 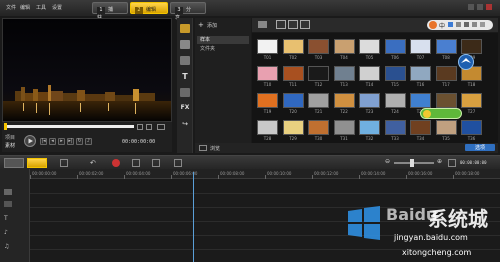 I want to click on tab-capture: 1捕获, so click(x=110, y=11).